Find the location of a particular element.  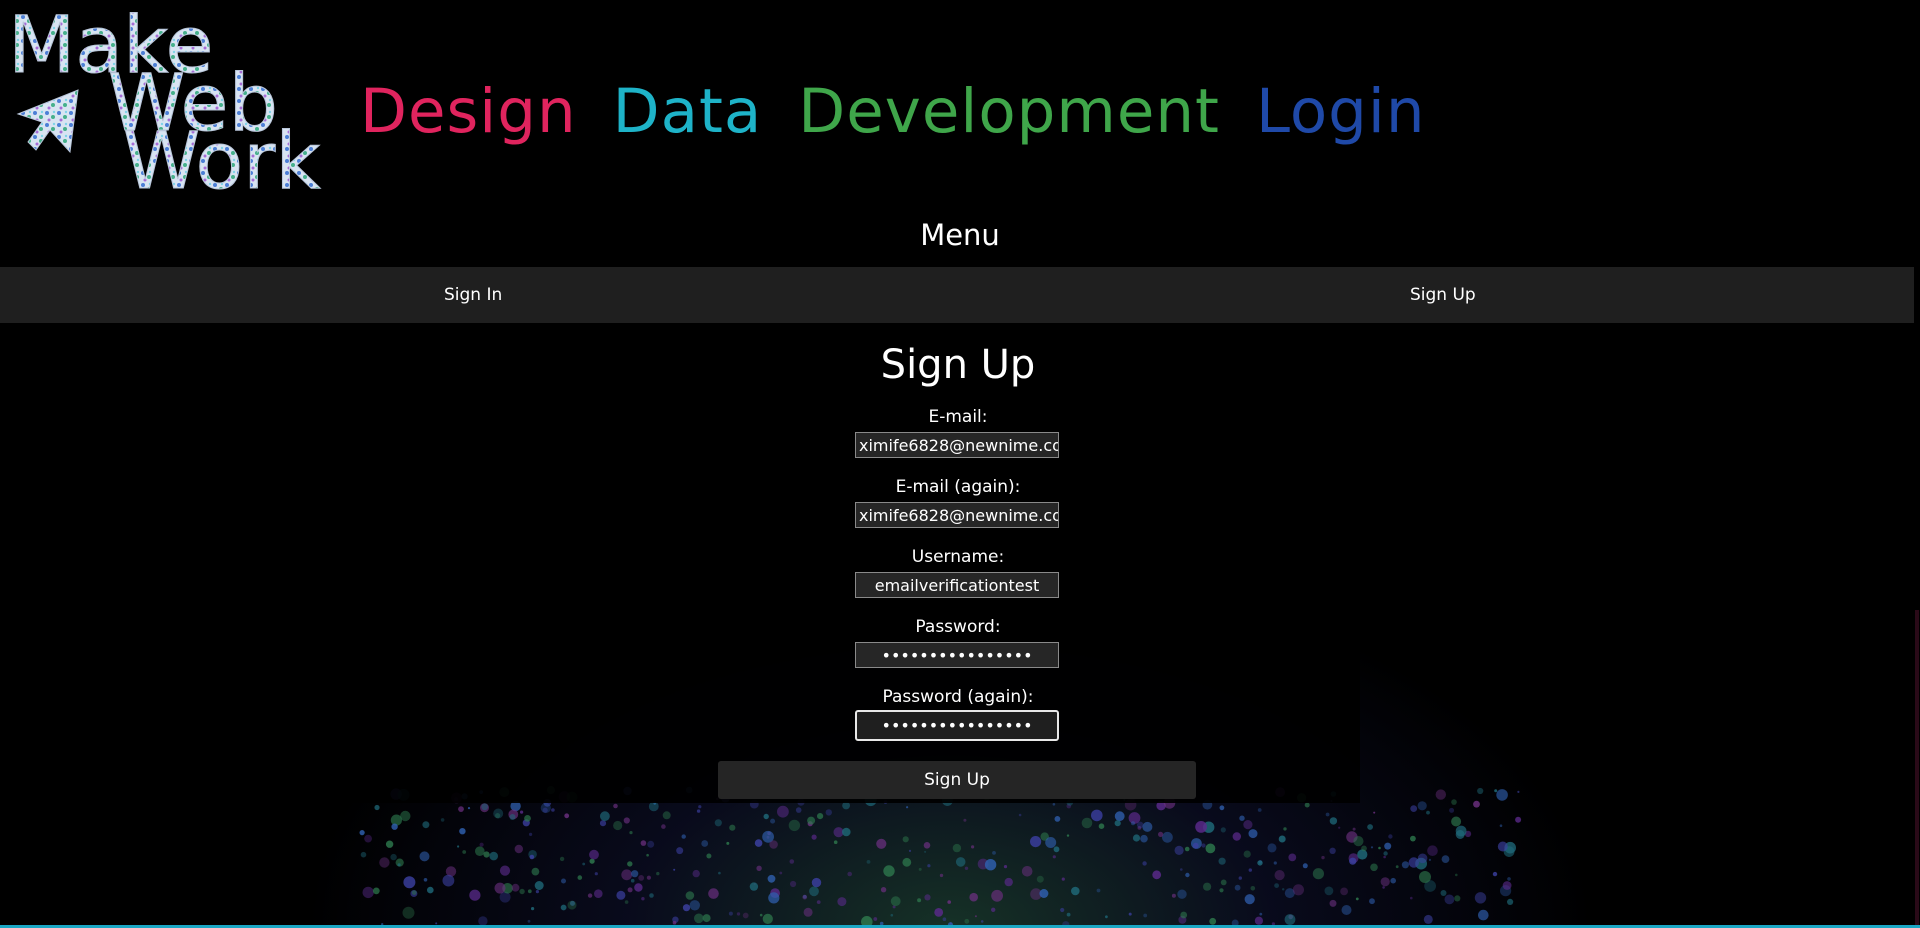

tab-sign-in: Sign In is located at coordinates (473, 295).